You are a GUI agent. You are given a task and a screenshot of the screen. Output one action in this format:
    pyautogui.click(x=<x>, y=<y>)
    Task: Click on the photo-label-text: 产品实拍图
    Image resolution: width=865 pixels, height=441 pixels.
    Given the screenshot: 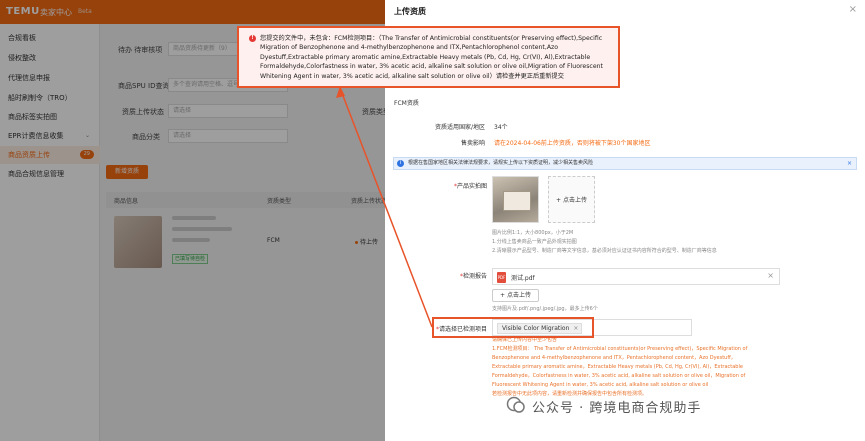 What is the action you would take?
    pyautogui.click(x=471, y=186)
    